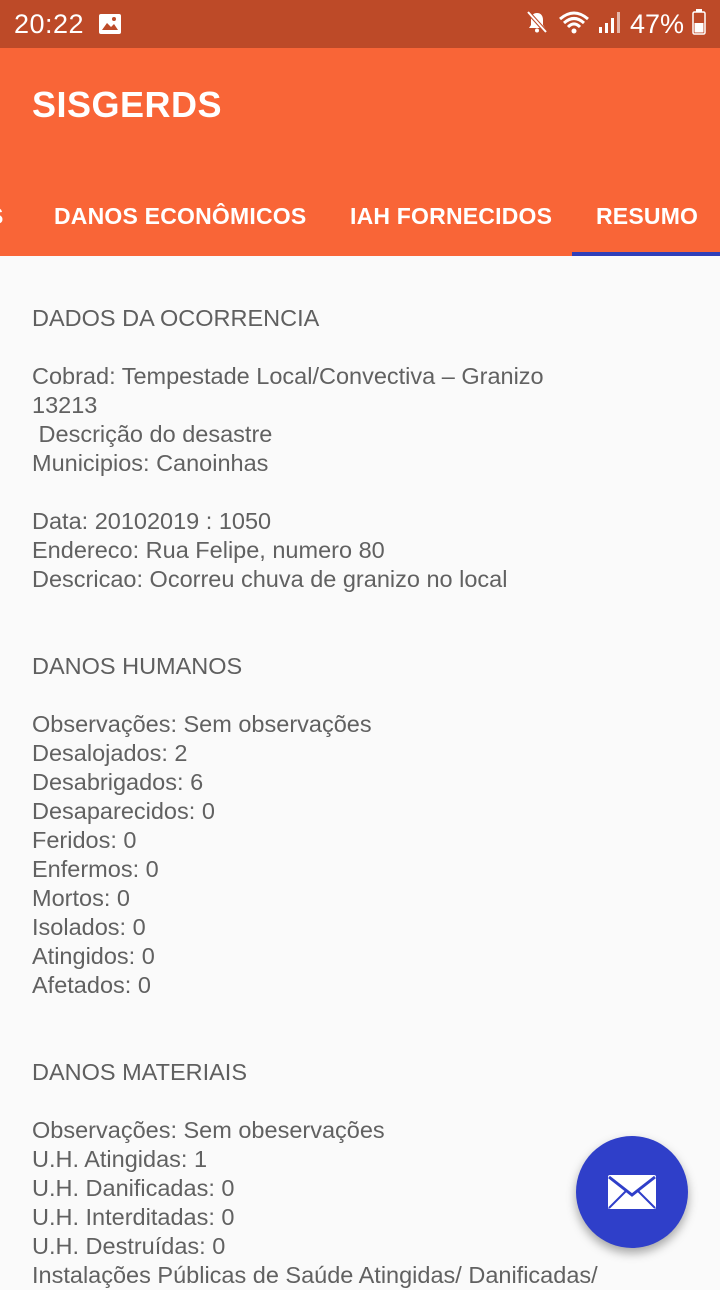 The image size is (720, 1290). Describe the element at coordinates (89, 927) in the screenshot. I see `humanos-line: Isolados: 0` at that location.